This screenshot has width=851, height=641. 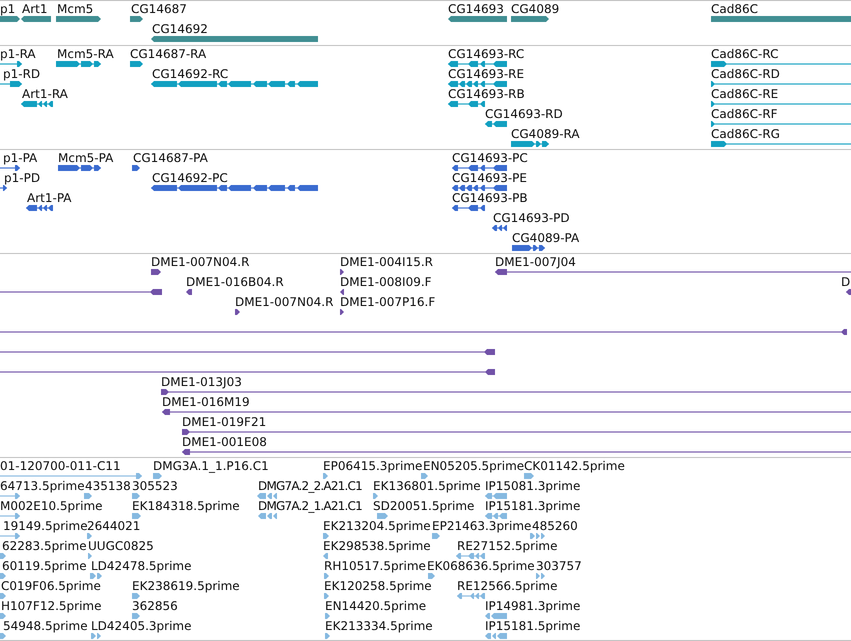 What do you see at coordinates (44, 566) in the screenshot?
I see `est-label: 60119.5prime` at bounding box center [44, 566].